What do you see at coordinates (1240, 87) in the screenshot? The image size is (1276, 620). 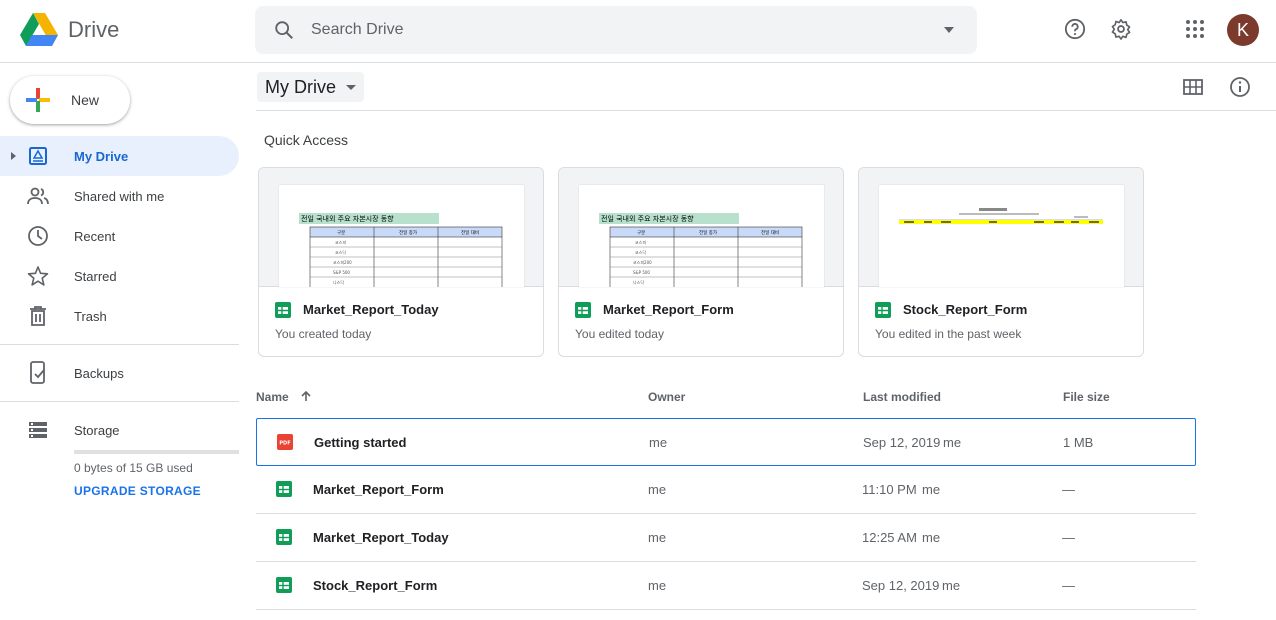 I see `info-icon` at bounding box center [1240, 87].